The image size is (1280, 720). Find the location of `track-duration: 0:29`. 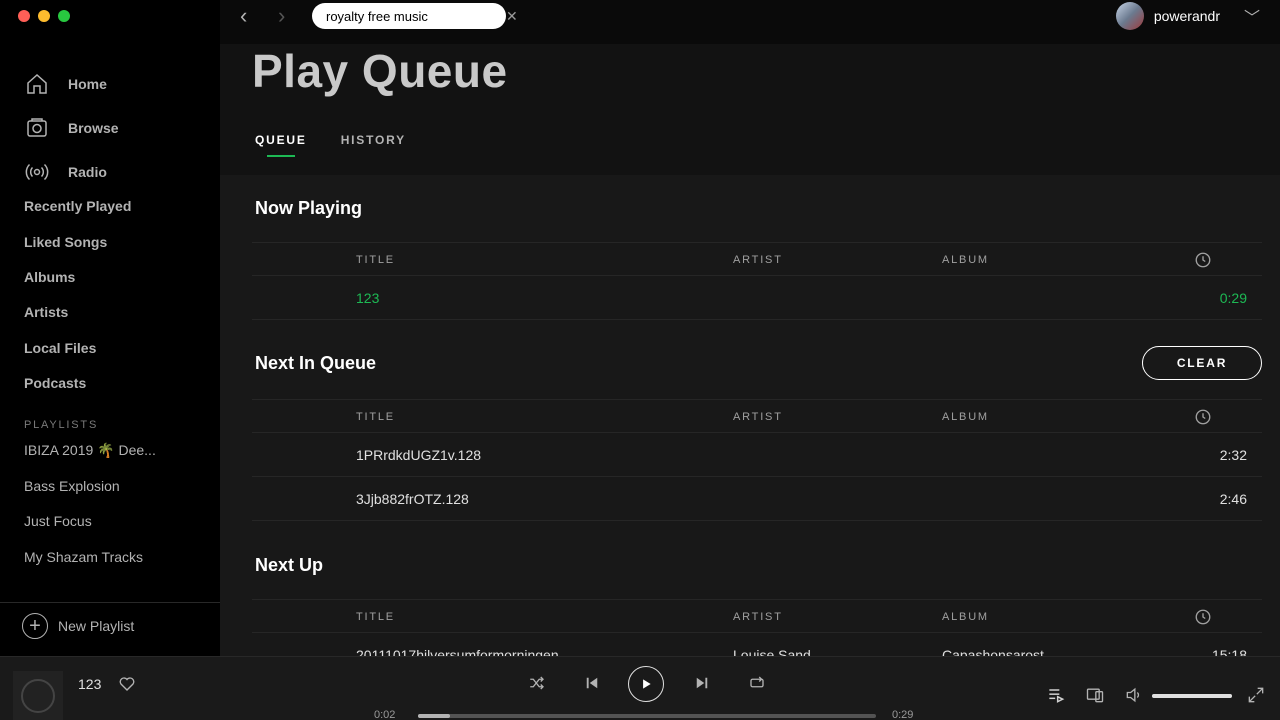

track-duration: 0:29 is located at coordinates (1233, 298).